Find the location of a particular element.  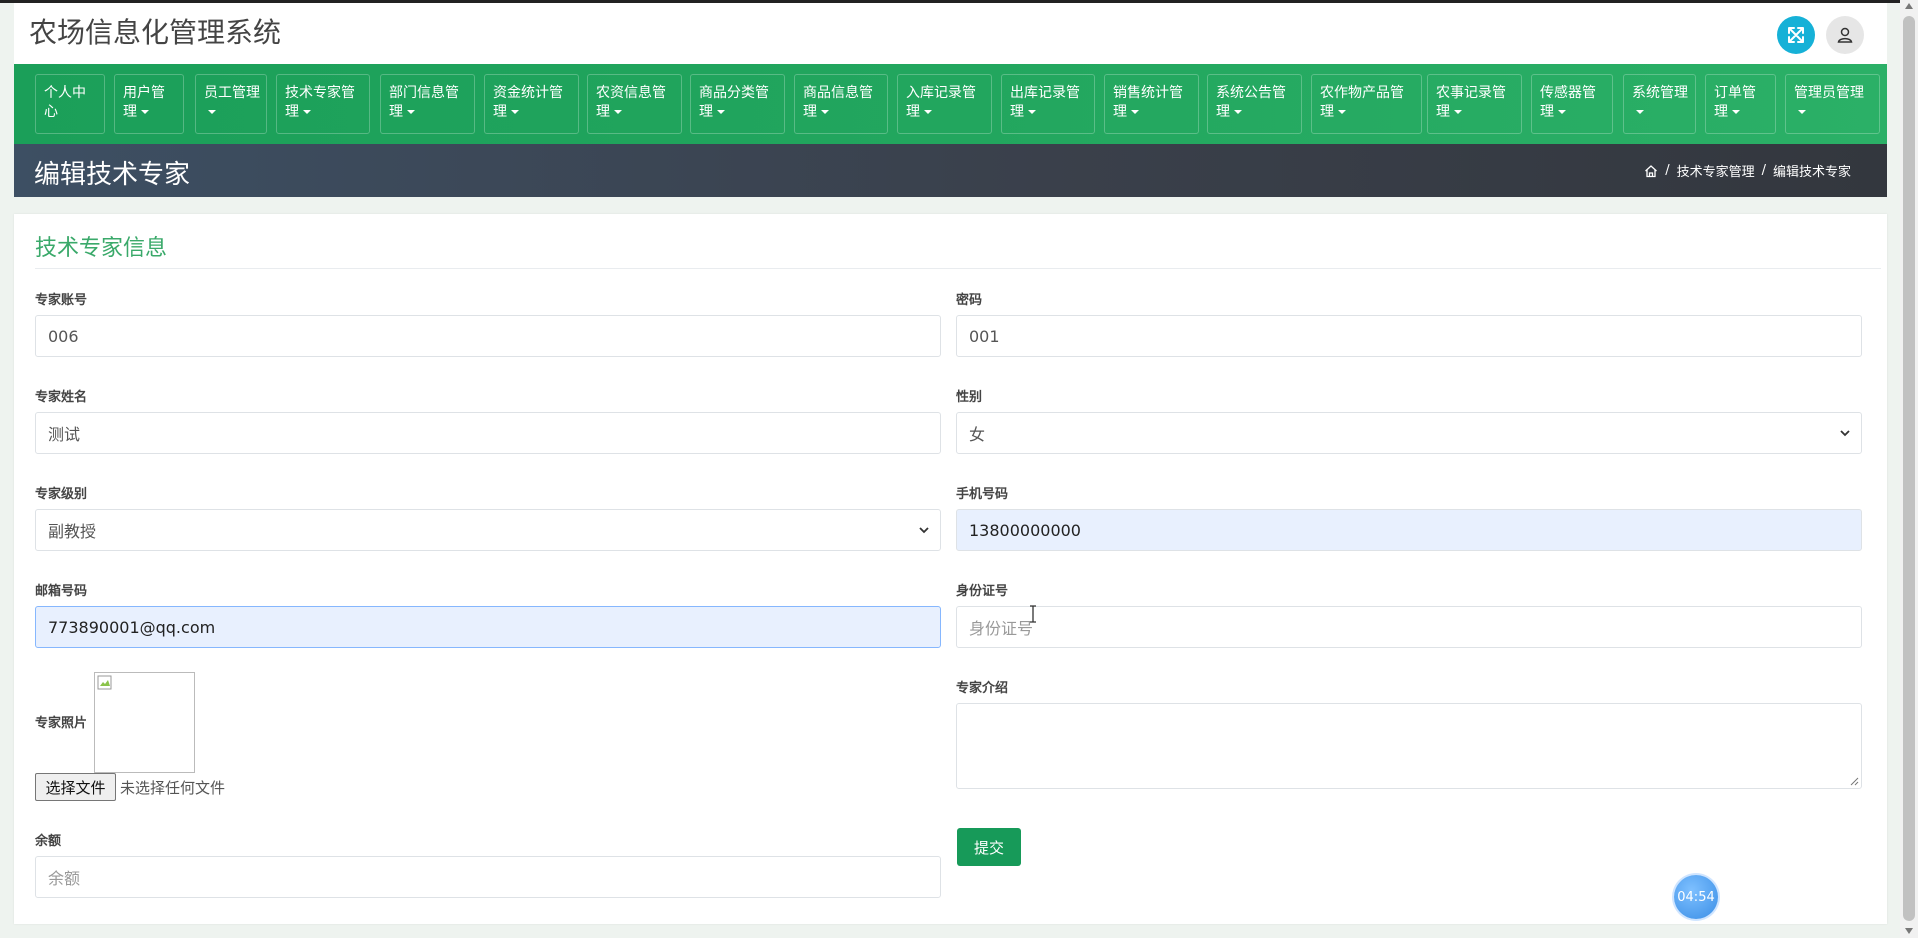

section-title: 技术专家信息 is located at coordinates (101, 248).